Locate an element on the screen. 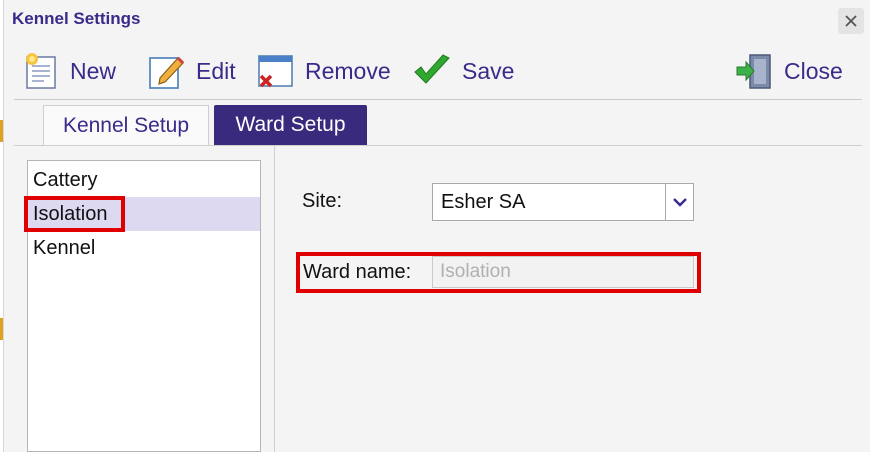 Image resolution: width=870 pixels, height=452 pixels. checkmark-icon is located at coordinates (432, 69).